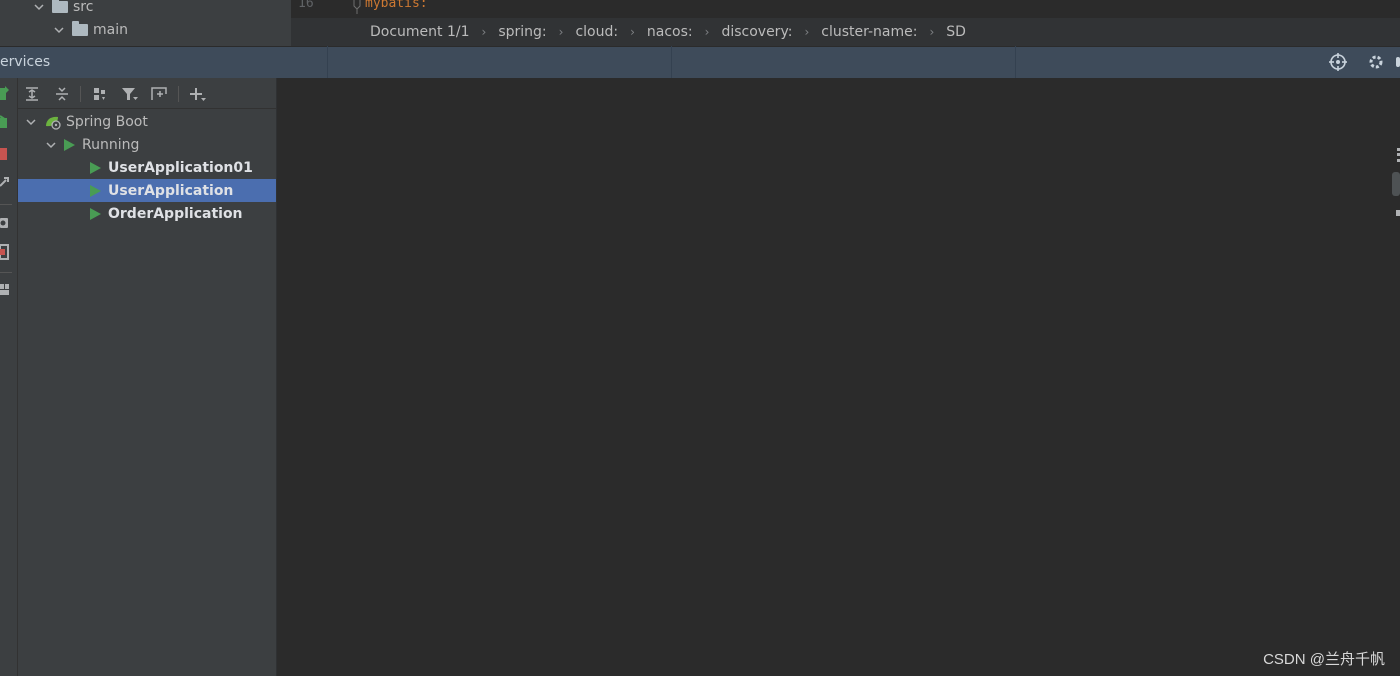  I want to click on tree-item-src: src, so click(62, 9).